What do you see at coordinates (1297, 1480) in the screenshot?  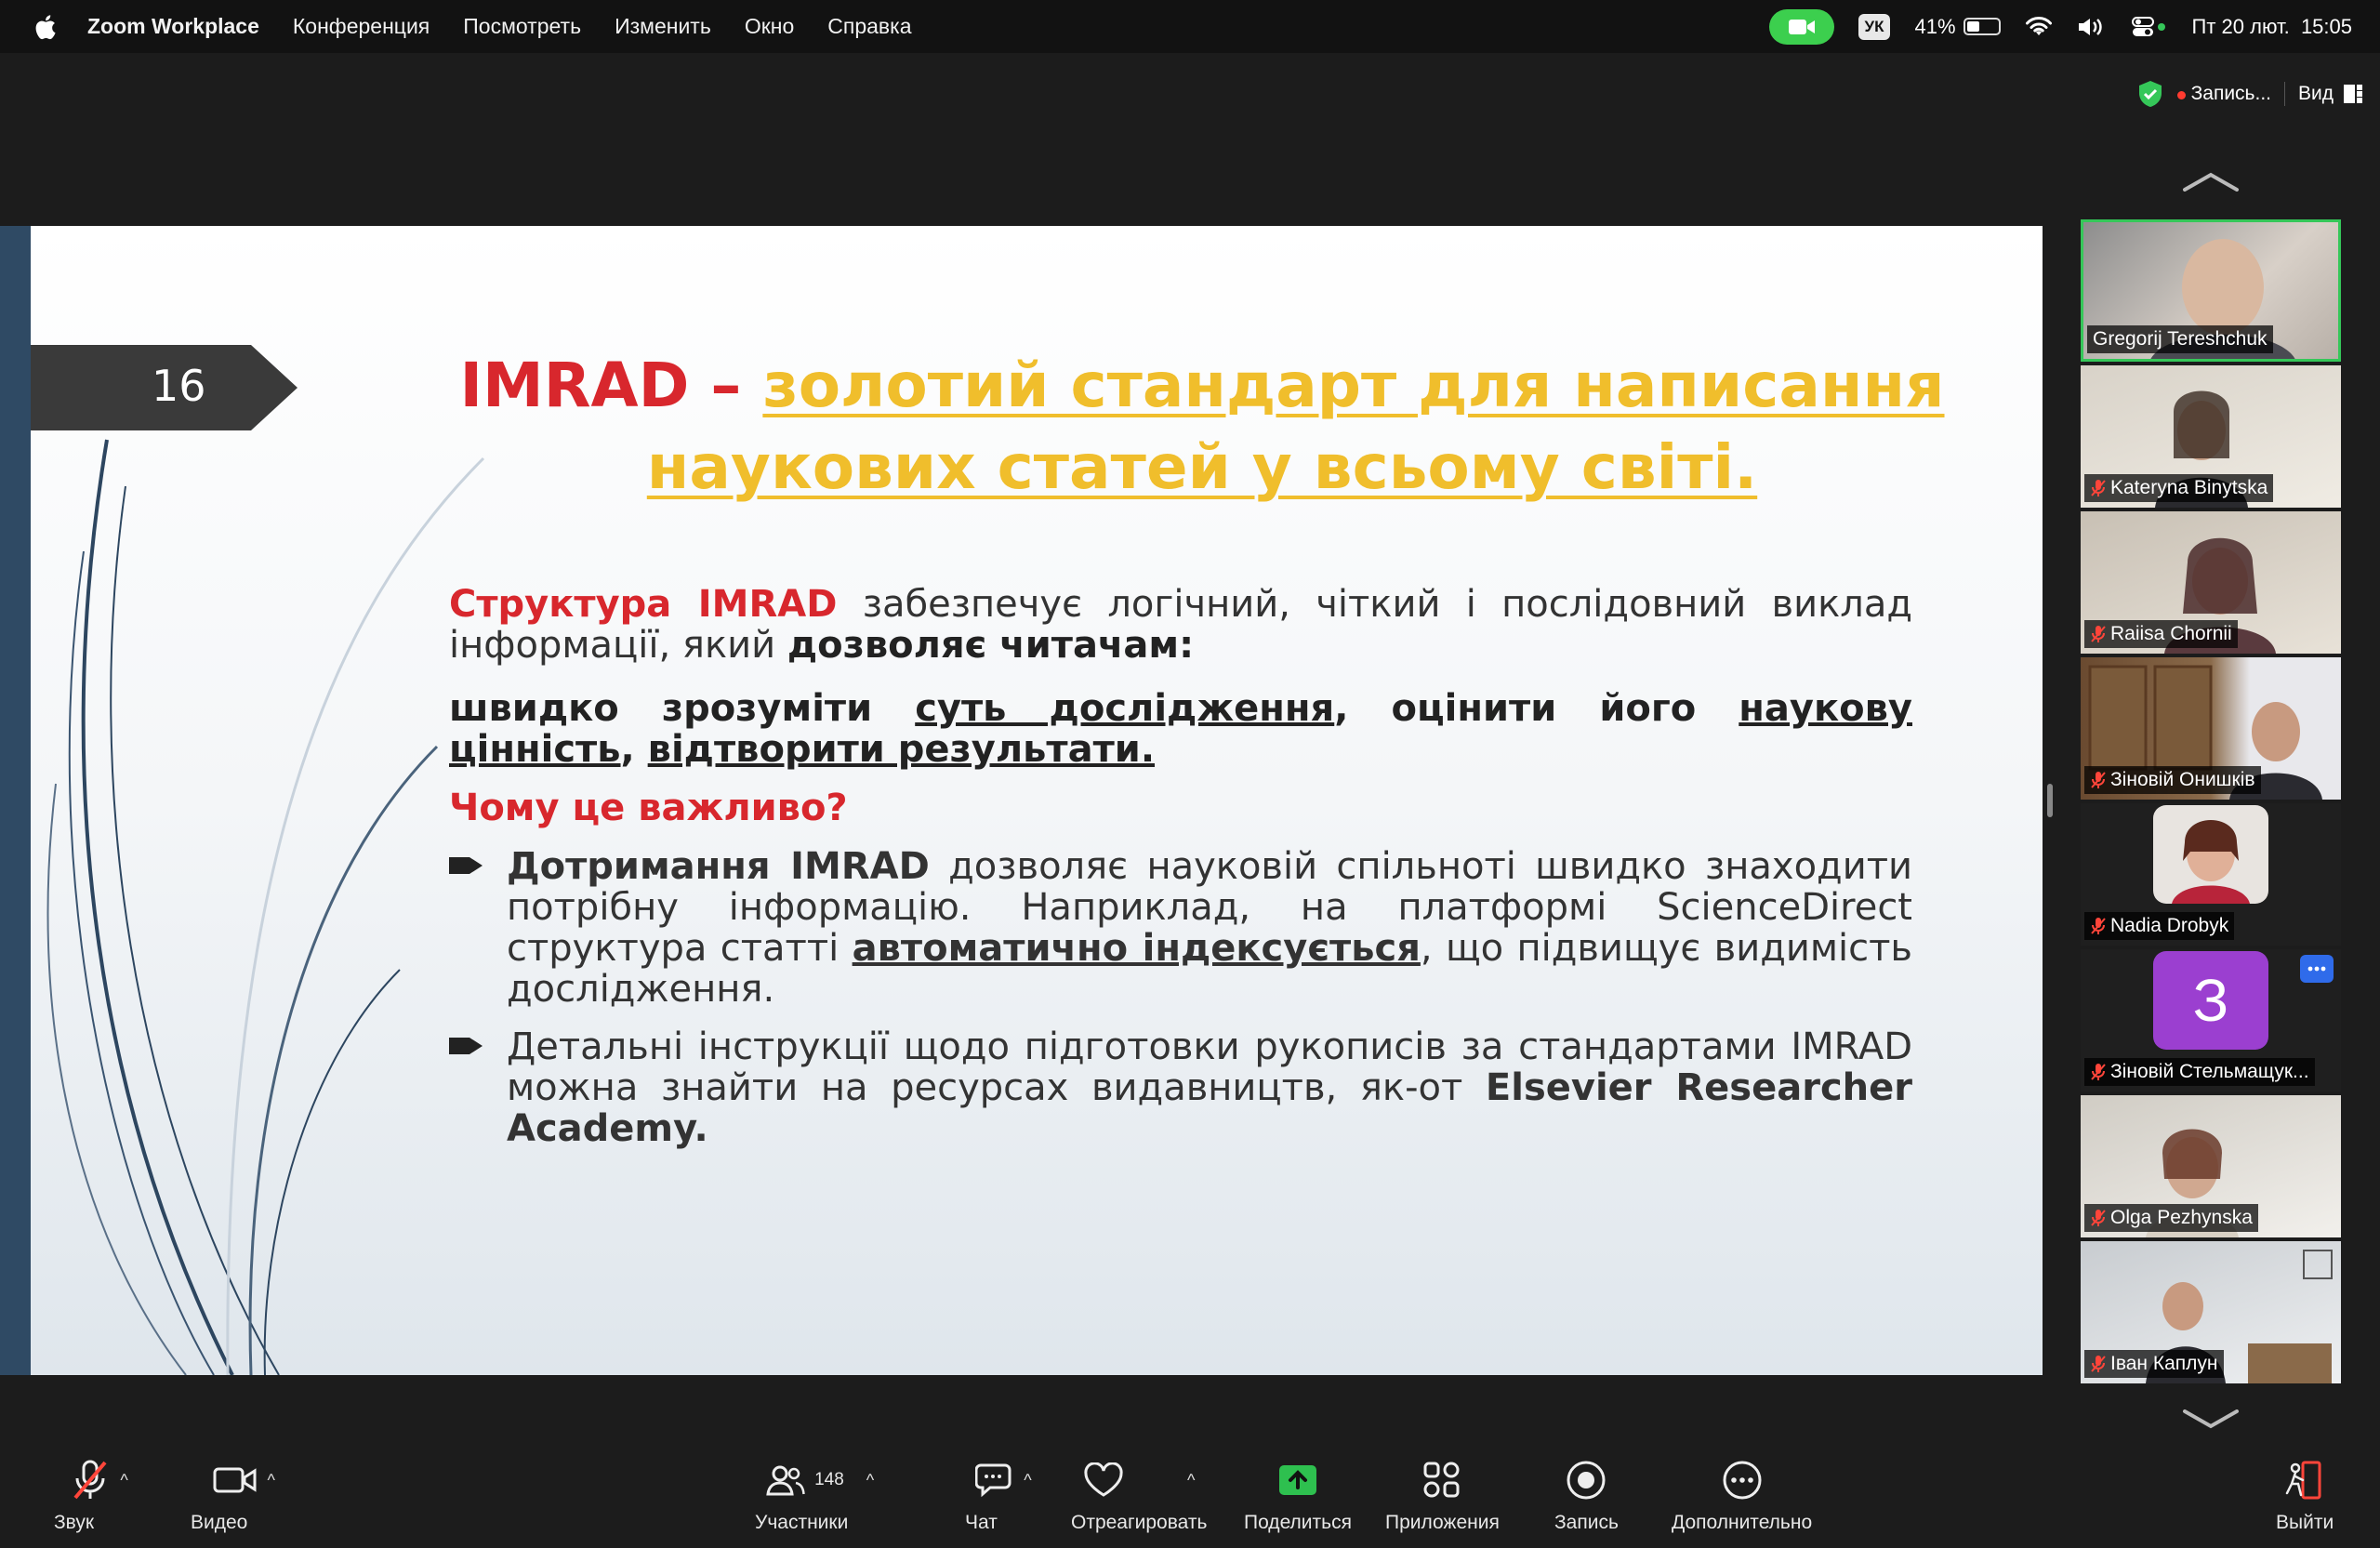 I see `share-screen-icon` at bounding box center [1297, 1480].